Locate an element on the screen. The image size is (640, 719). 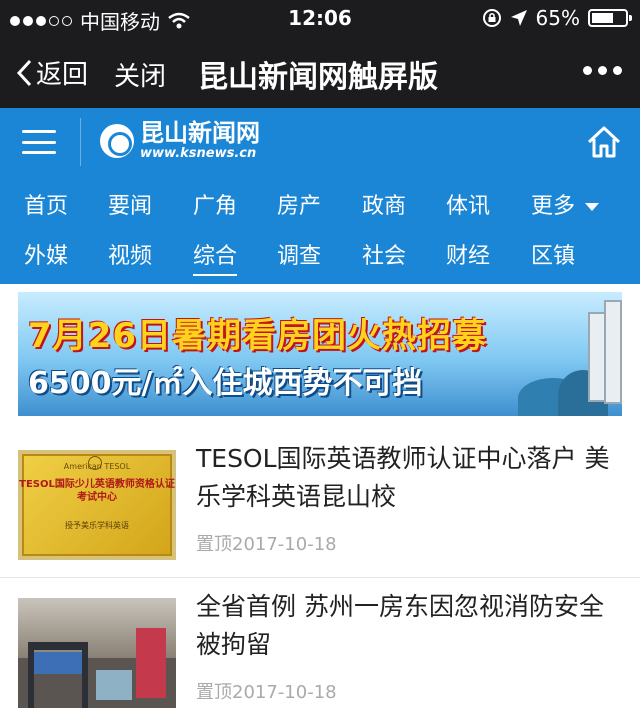
site-header: 昆山新闻网 www.ksnews.cn is located at coordinates (320, 142).